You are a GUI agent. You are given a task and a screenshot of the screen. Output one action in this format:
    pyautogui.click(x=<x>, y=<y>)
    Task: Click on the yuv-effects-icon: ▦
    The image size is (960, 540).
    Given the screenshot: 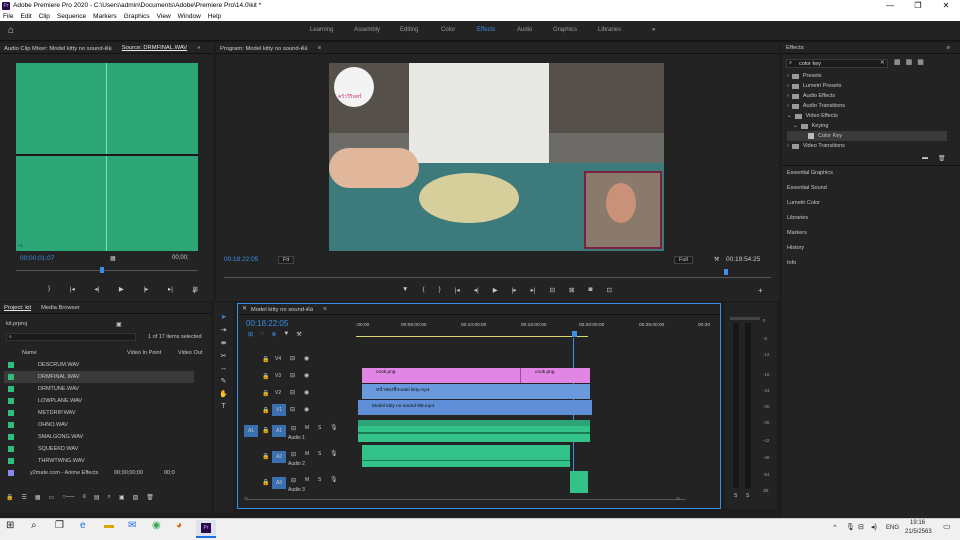 What is the action you would take?
    pyautogui.click(x=920, y=62)
    